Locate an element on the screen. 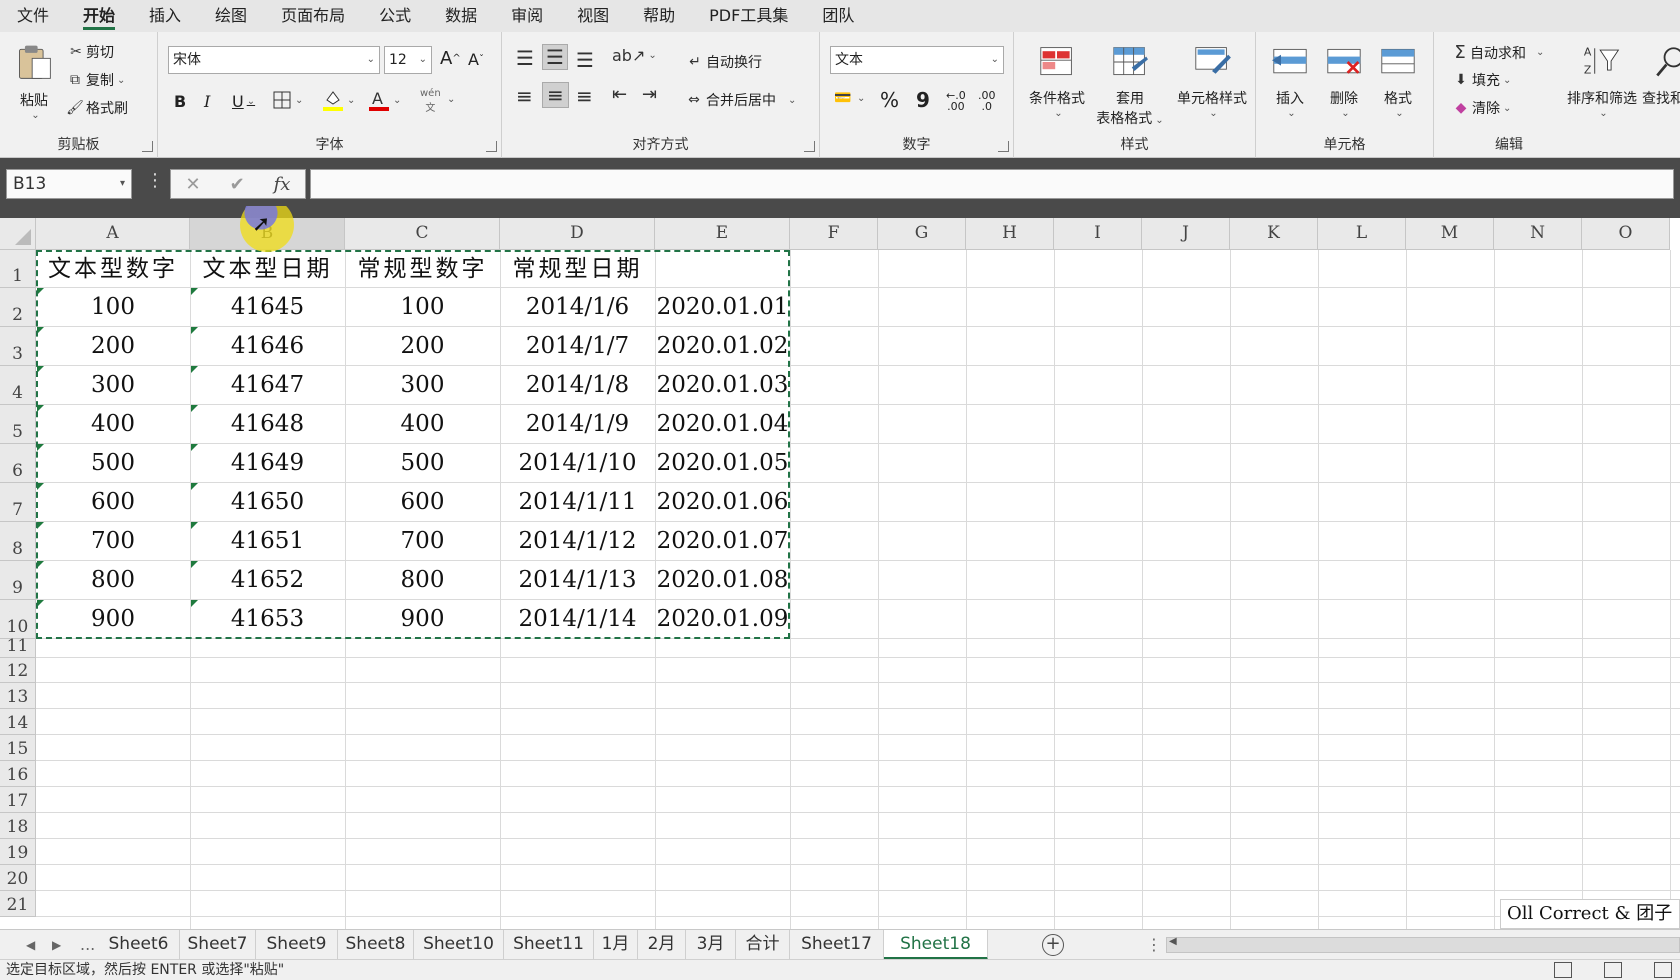  cut-button: ✂ 剪切 is located at coordinates (90, 52).